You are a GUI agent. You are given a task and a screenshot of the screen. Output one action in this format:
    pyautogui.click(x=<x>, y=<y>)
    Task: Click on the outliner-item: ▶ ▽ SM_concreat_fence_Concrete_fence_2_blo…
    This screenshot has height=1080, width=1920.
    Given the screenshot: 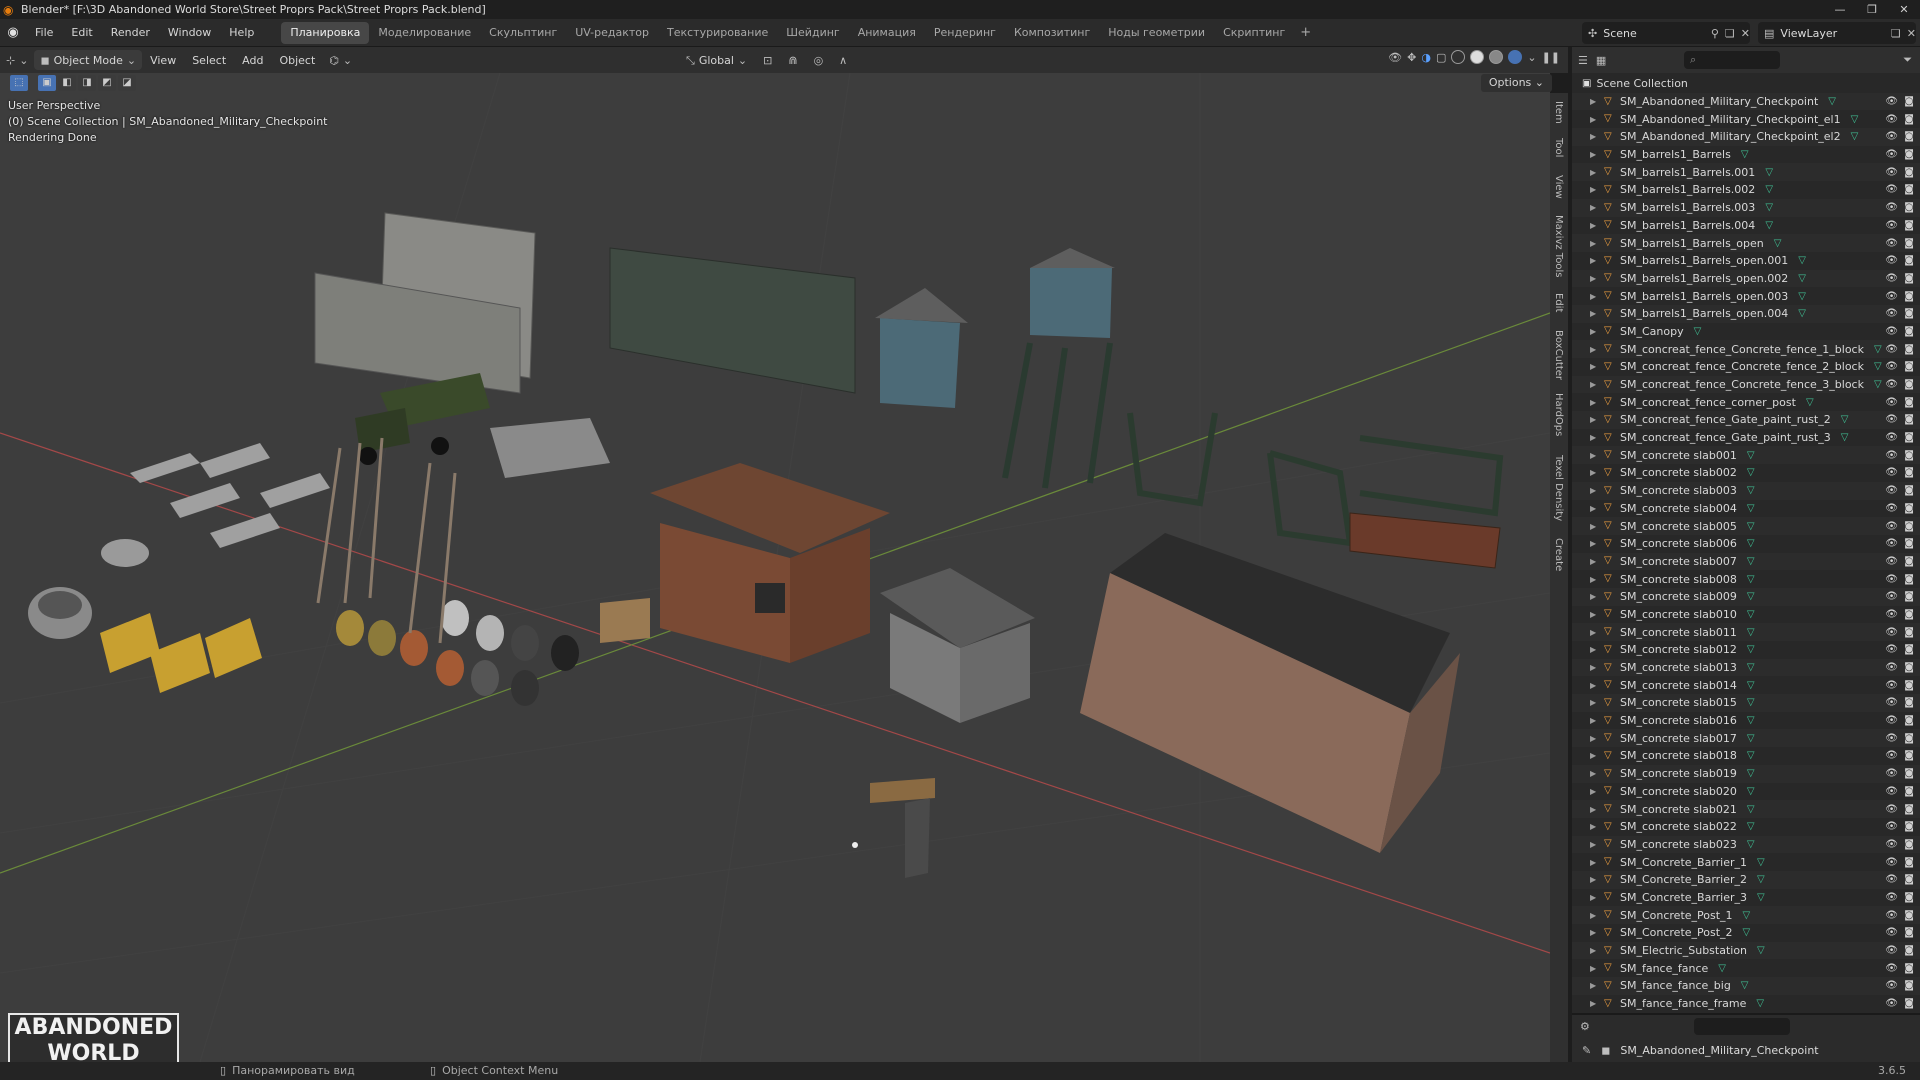 What is the action you would take?
    pyautogui.click(x=1746, y=367)
    